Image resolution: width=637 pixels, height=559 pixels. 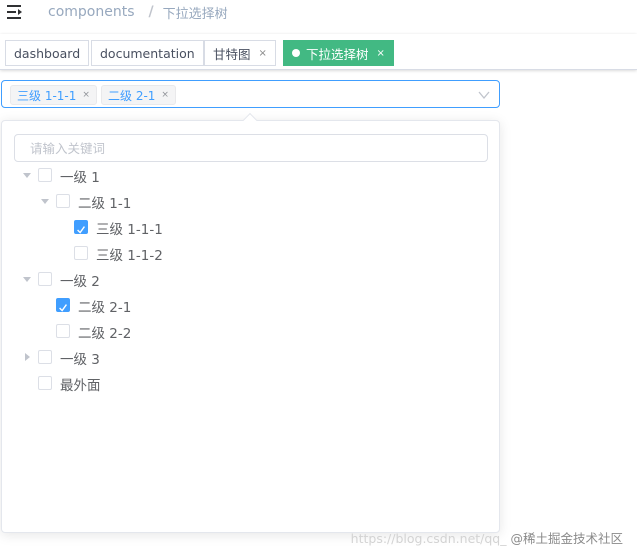 What do you see at coordinates (428, 538) in the screenshot?
I see `watermark-url: https://blog.csdn.net/qq_` at bounding box center [428, 538].